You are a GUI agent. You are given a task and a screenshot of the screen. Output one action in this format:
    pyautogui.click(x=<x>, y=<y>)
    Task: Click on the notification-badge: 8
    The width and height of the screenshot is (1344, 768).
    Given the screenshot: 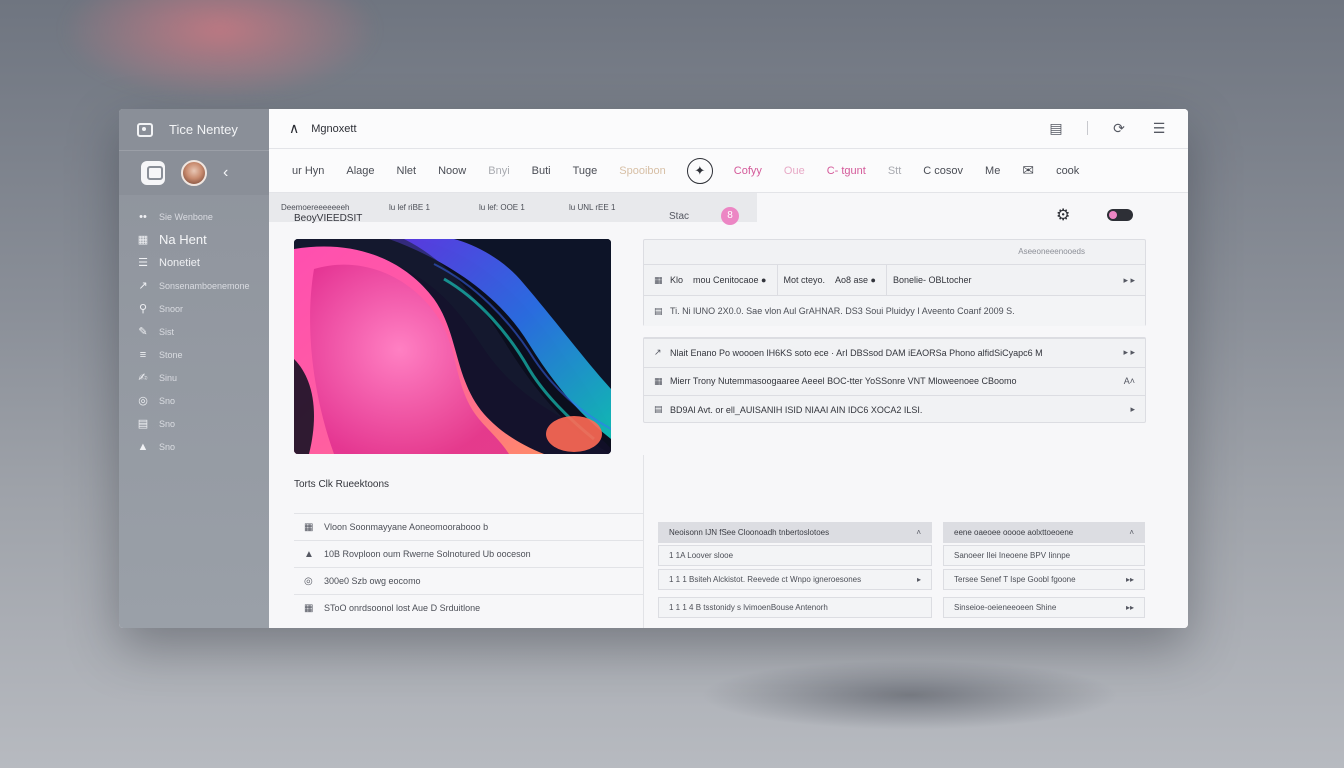 What is the action you would take?
    pyautogui.click(x=730, y=216)
    